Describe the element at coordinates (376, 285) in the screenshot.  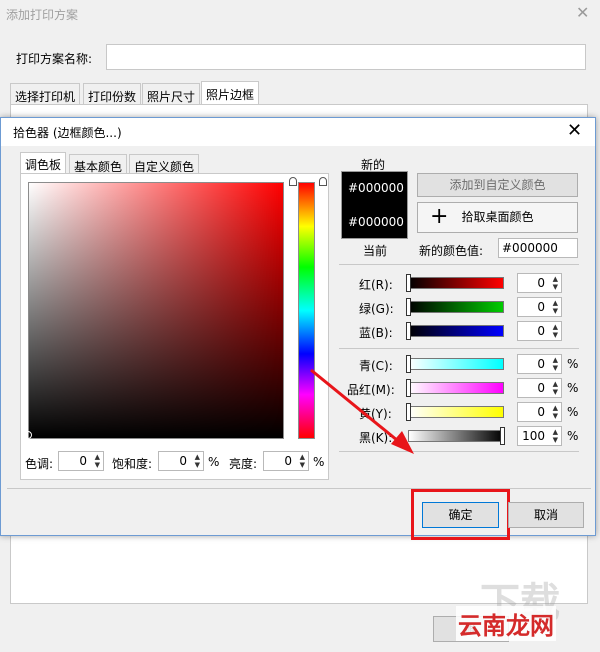
I see `red-label: 红(R):` at that location.